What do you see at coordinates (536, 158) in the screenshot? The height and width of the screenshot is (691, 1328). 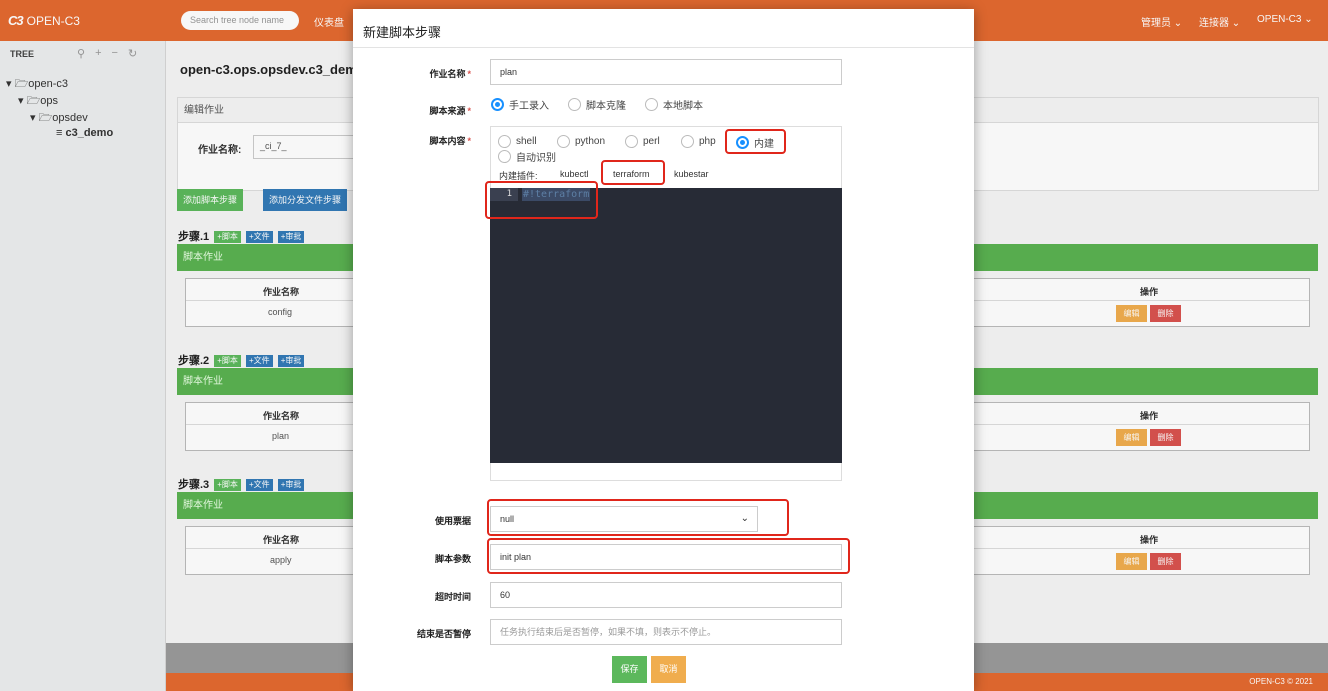 I see `radio-label: 自动识别` at bounding box center [536, 158].